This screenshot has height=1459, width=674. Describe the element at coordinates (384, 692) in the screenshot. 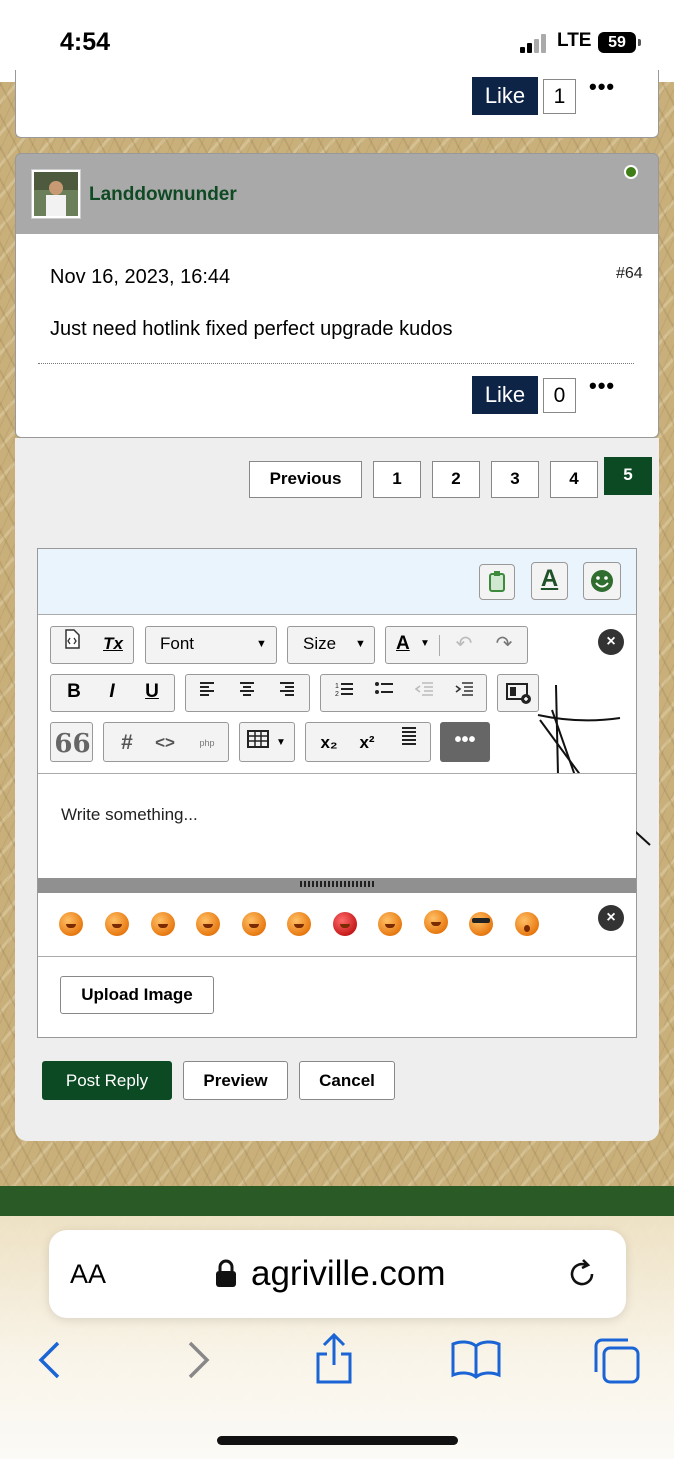

I see `bullet-list-icon` at that location.